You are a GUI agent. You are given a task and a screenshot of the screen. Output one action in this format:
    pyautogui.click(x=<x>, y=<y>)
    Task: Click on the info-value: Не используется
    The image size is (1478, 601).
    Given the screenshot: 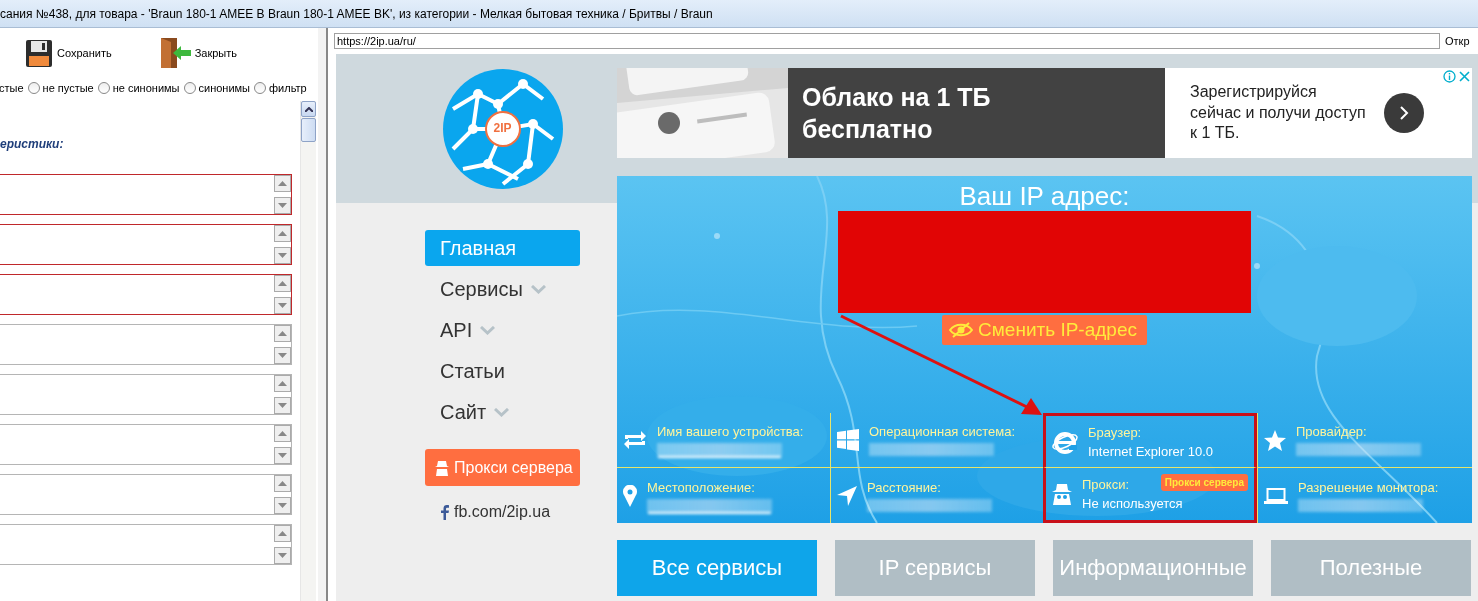 What is the action you would take?
    pyautogui.click(x=1132, y=503)
    